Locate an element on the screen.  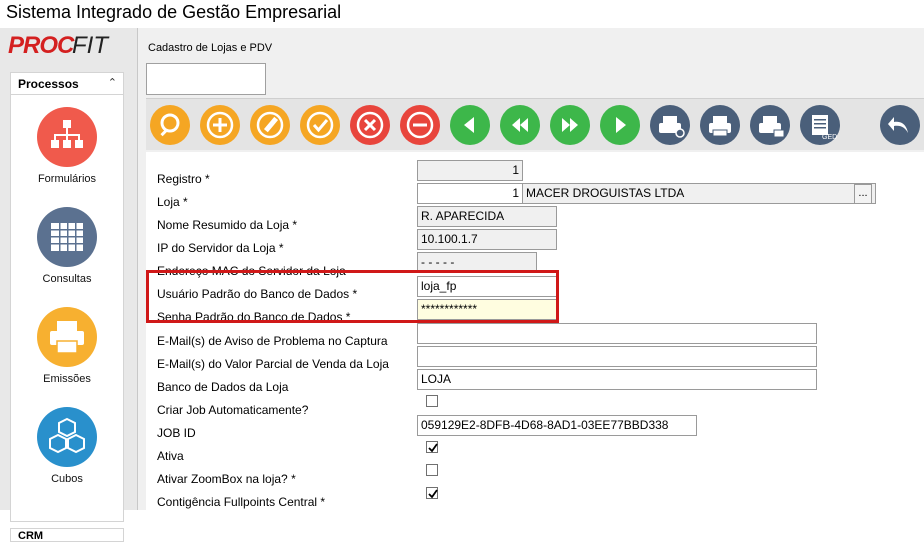
window-title: Cadastro de Lojas e PDV is located at coordinates (210, 48).